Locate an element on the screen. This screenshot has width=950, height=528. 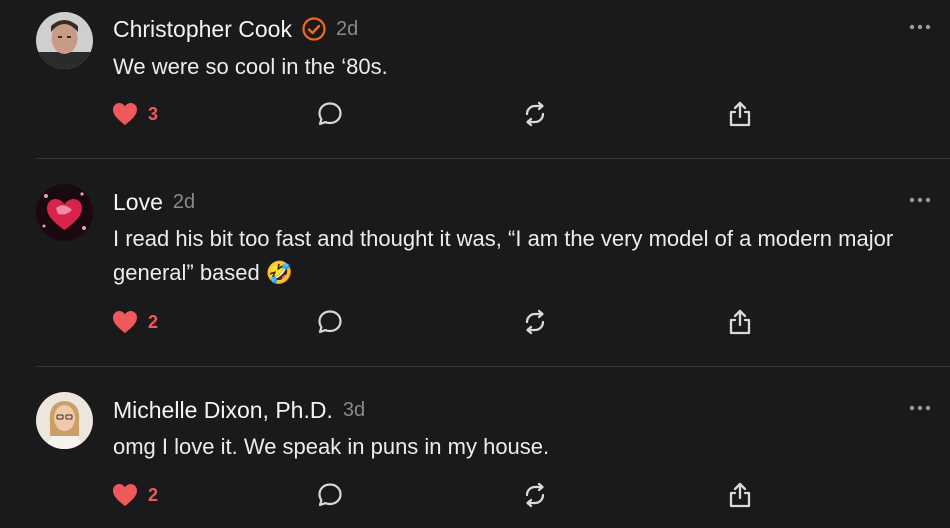
author-name: Christopher Cook is located at coordinates (202, 29).